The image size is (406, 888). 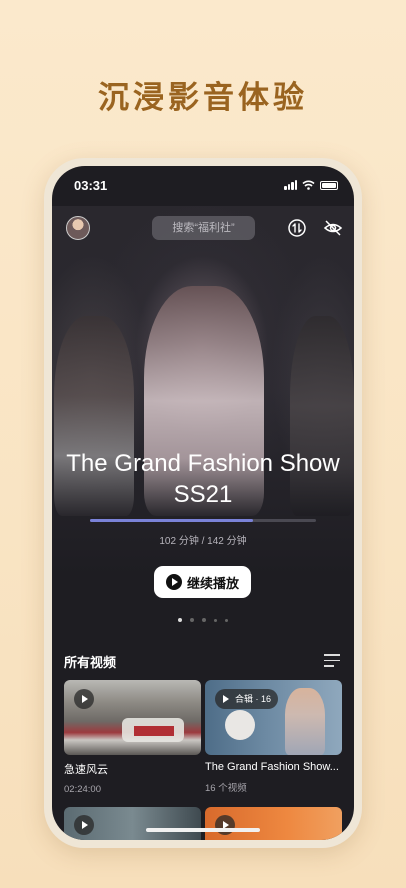 I want to click on model-image, so click(x=305, y=721).